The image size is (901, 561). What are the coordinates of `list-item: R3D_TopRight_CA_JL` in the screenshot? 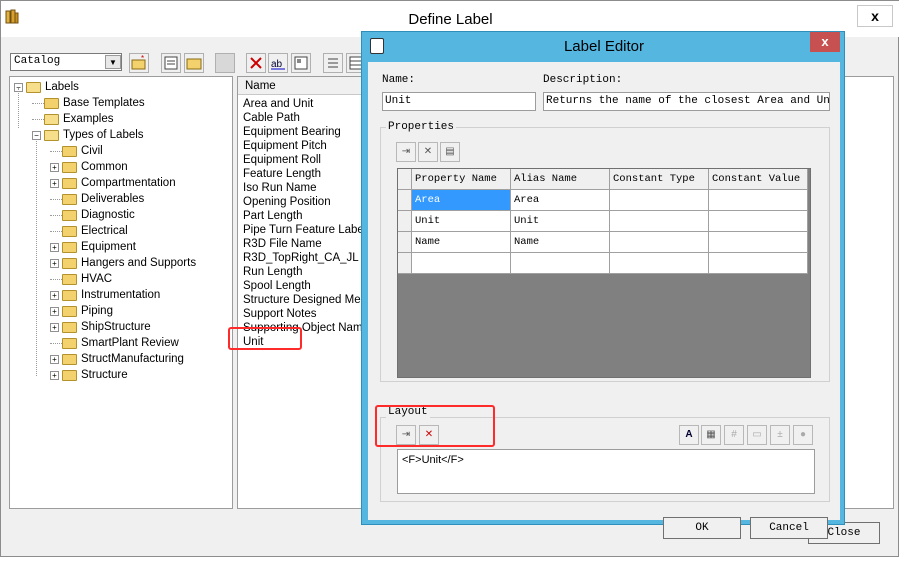 It's located at (301, 259).